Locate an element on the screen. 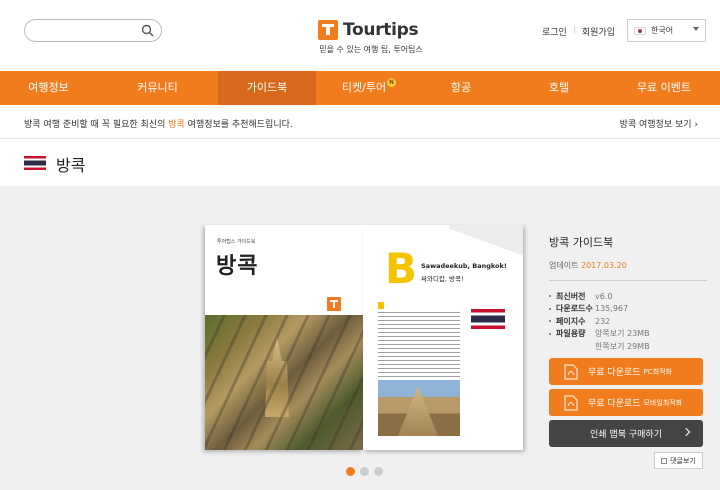 The height and width of the screenshot is (490, 720). search-input is located at coordinates (85, 30).